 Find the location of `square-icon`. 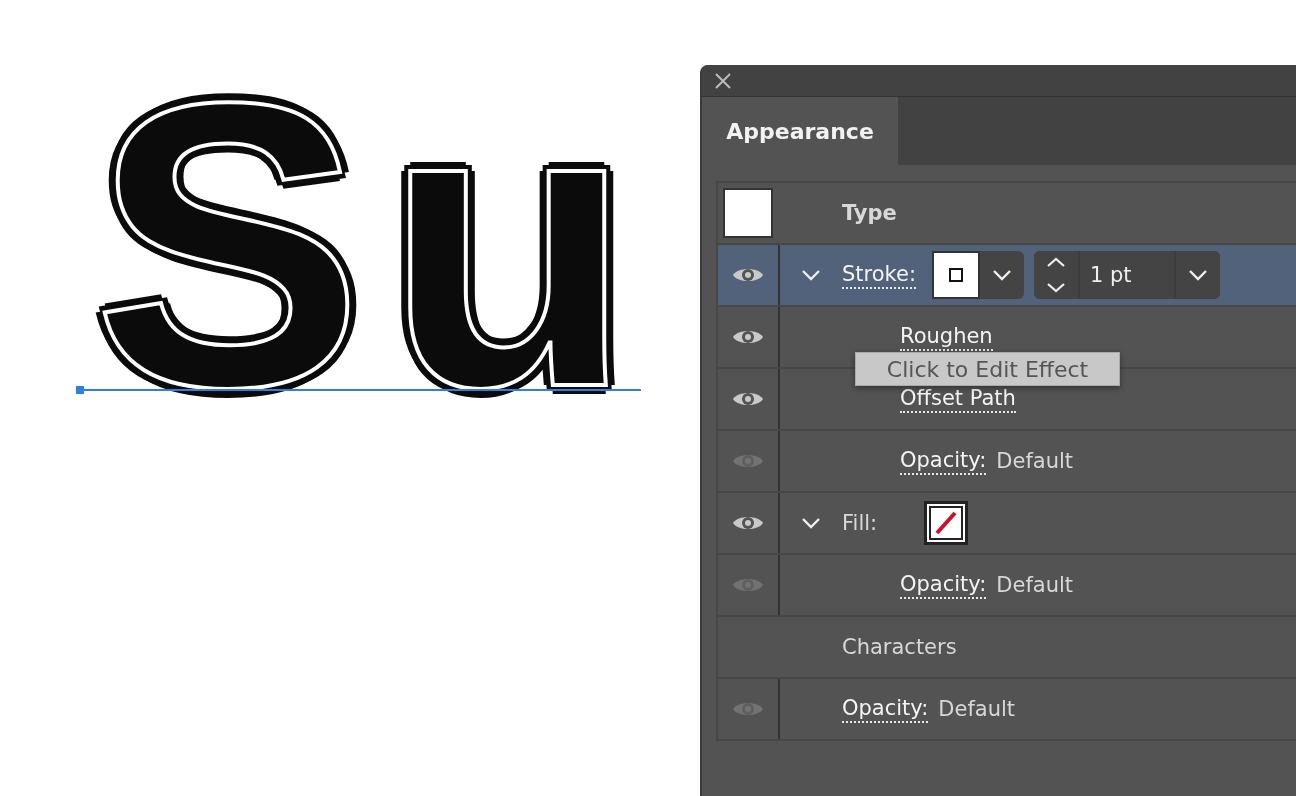

square-icon is located at coordinates (956, 275).